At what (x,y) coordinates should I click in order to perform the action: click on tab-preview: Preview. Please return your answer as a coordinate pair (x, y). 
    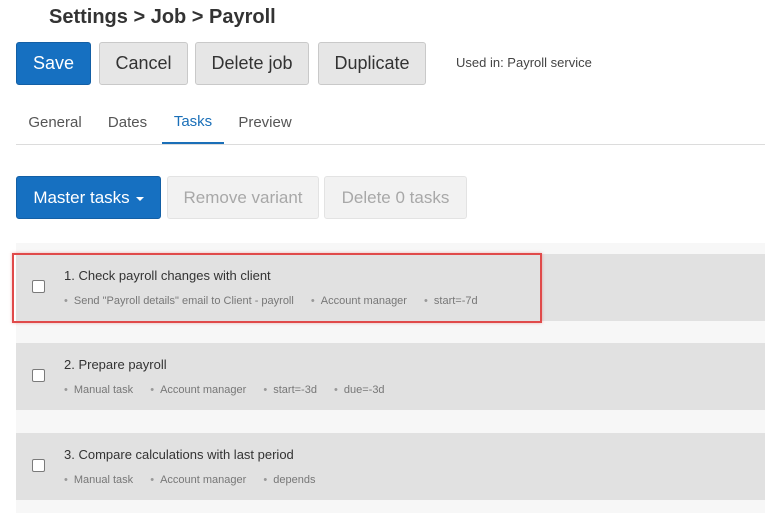
    Looking at the image, I should click on (265, 124).